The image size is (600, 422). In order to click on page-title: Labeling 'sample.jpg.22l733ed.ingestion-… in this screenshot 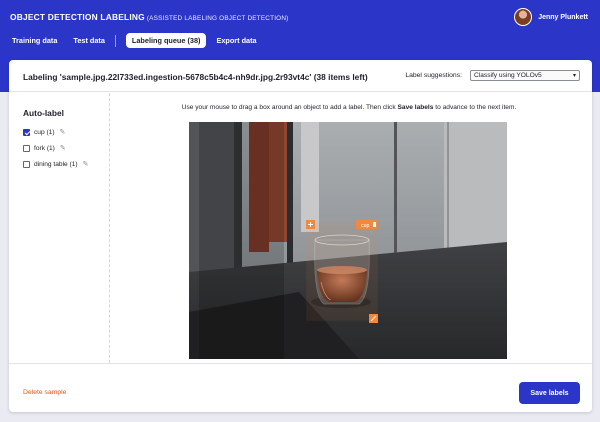, I will do `click(195, 77)`.